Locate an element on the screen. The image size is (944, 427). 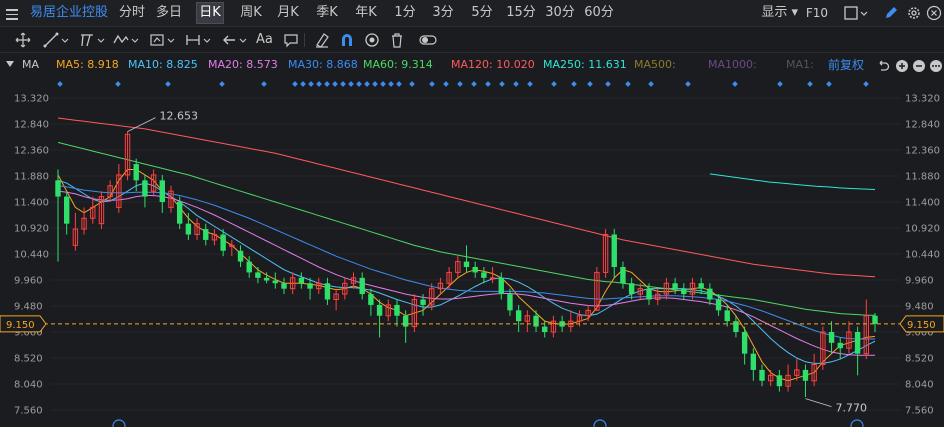
ma-legend-item: MA30: 8.868 is located at coordinates (323, 65).